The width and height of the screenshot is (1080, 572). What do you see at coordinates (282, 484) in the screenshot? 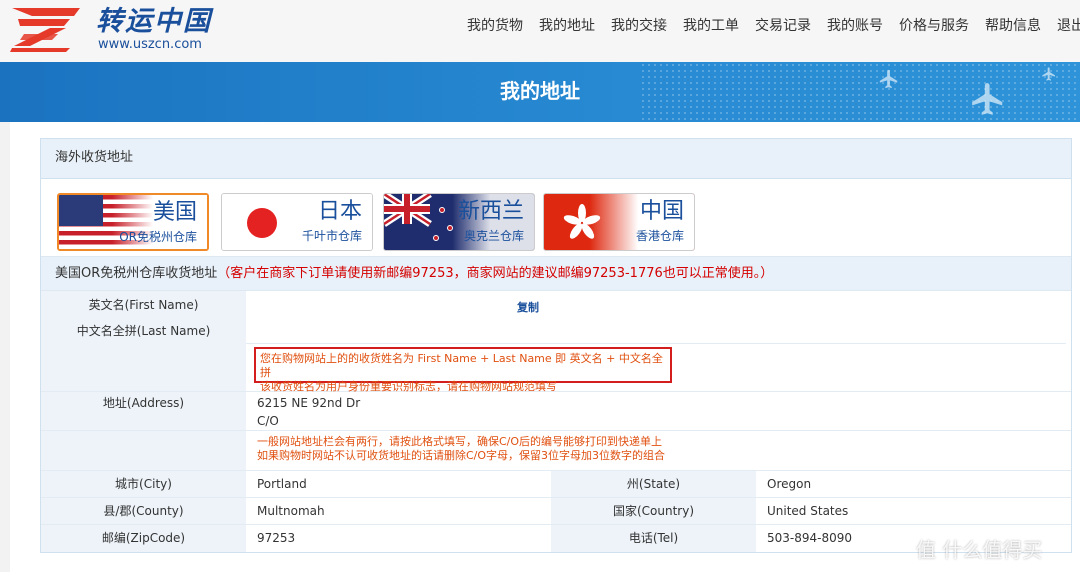
I see `city-value: Portland` at bounding box center [282, 484].